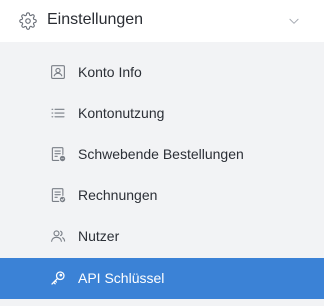 This screenshot has height=306, width=324. I want to click on menu-item-label: Nutzer, so click(99, 236).